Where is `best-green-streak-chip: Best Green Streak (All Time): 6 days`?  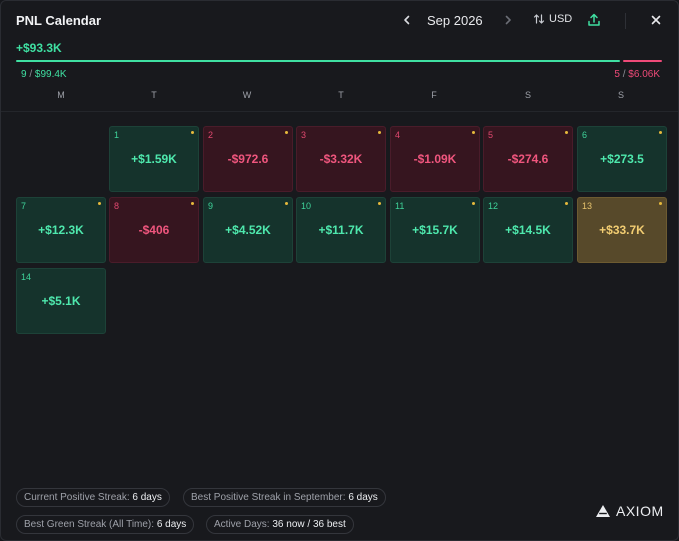 best-green-streak-chip: Best Green Streak (All Time): 6 days is located at coordinates (105, 524).